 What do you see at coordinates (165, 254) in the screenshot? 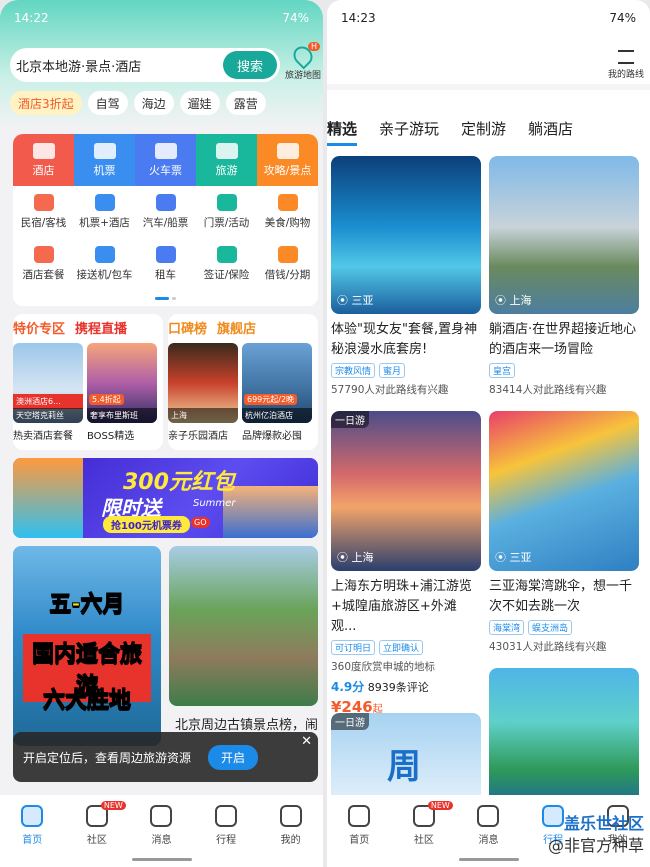
I see `rental-car-icon` at bounding box center [165, 254].